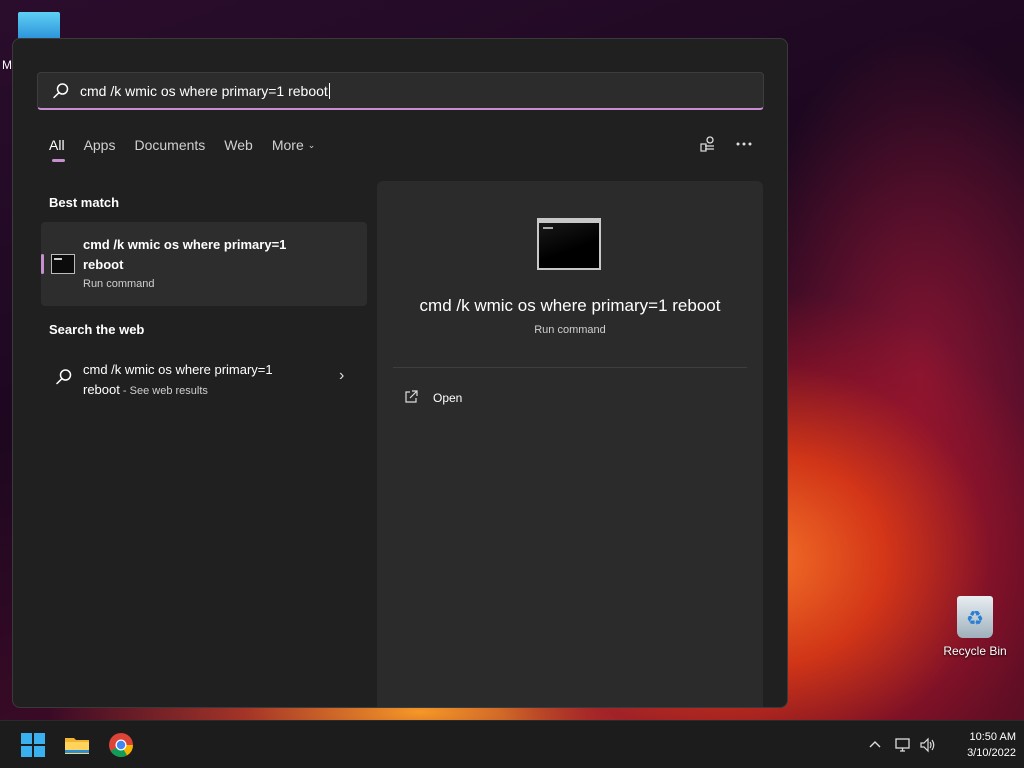  What do you see at coordinates (903, 745) in the screenshot?
I see `network-icon` at bounding box center [903, 745].